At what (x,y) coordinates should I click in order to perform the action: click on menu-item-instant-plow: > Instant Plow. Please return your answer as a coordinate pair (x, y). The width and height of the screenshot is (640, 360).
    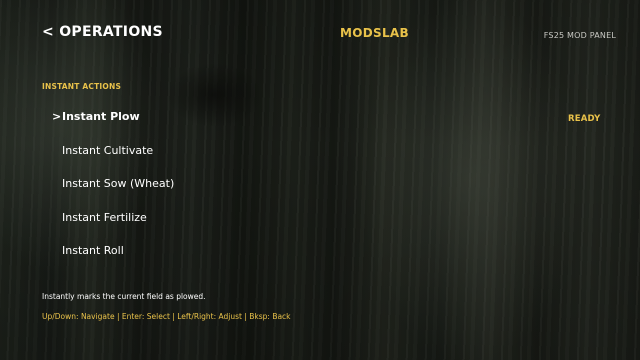
    Looking at the image, I should click on (113, 127).